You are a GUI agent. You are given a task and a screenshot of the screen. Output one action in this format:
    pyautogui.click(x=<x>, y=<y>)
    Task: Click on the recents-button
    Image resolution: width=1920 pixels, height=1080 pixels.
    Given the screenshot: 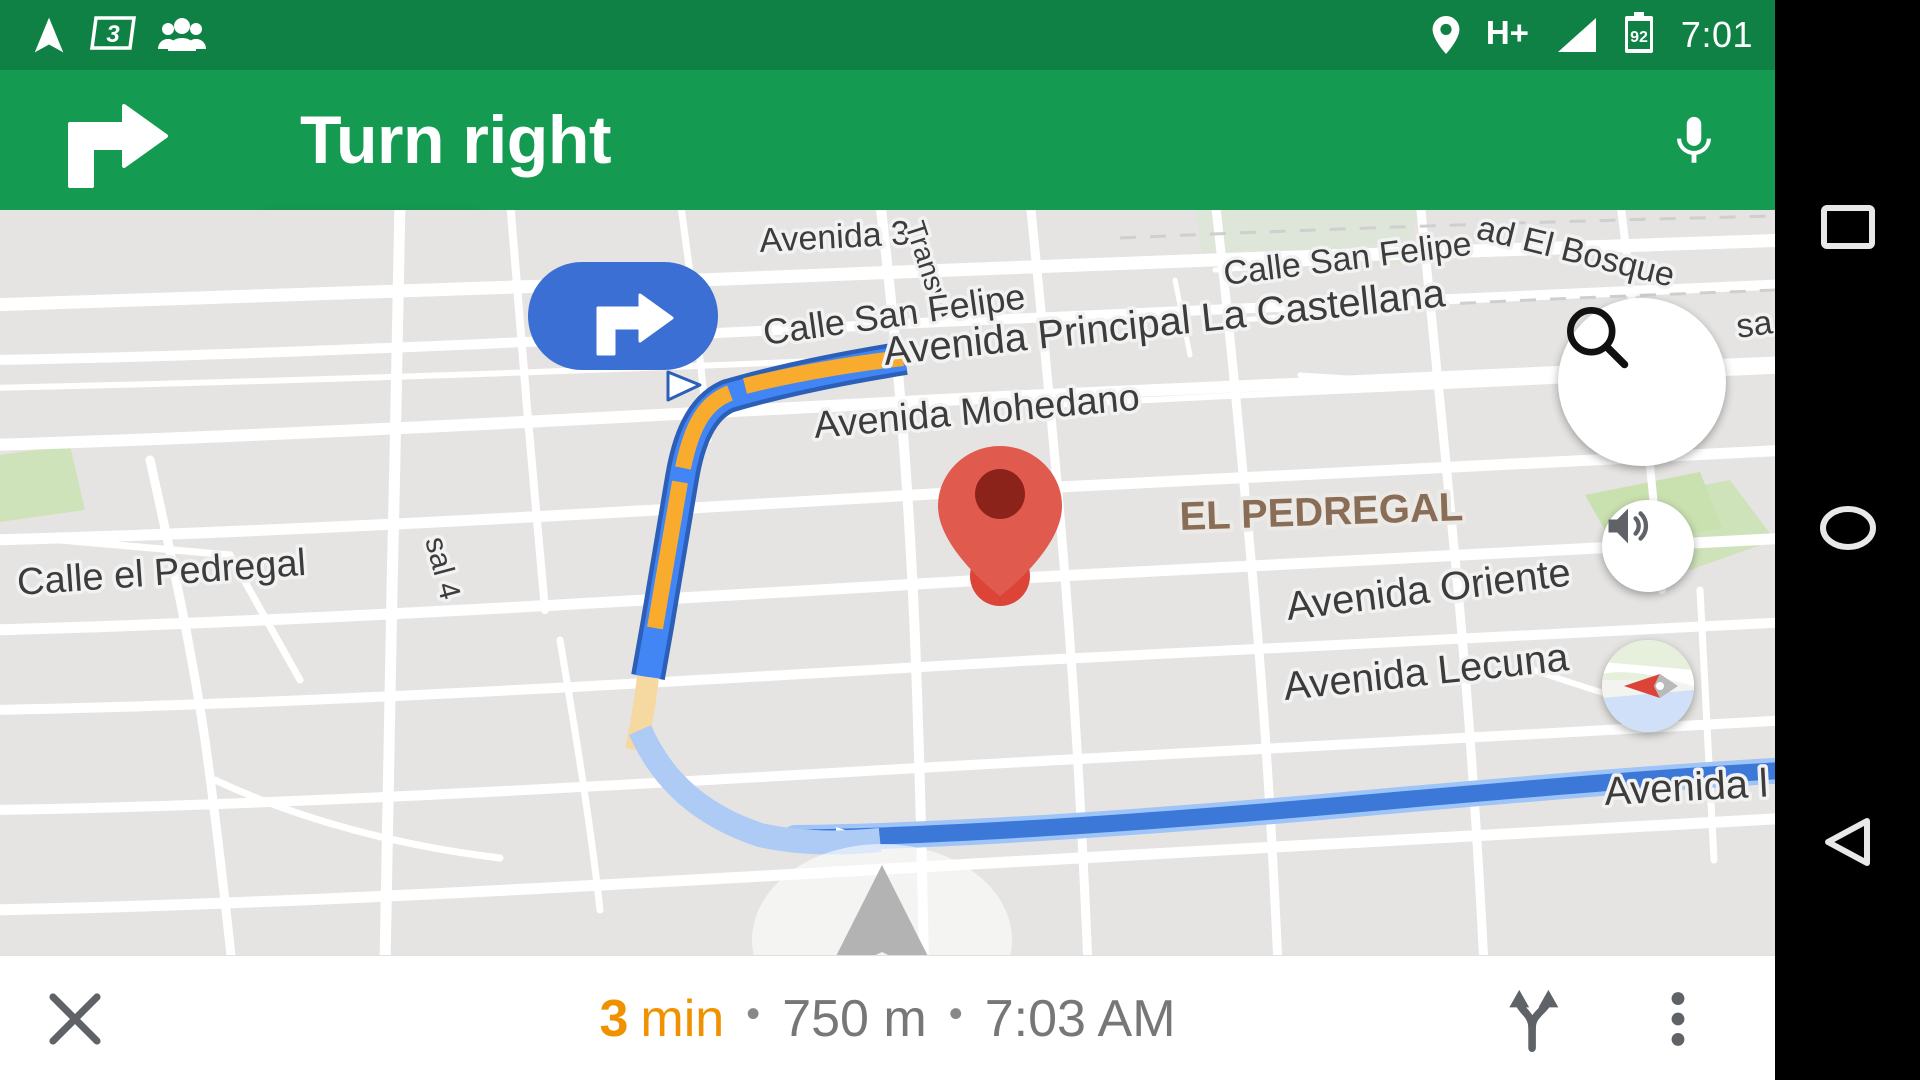 What is the action you would take?
    pyautogui.click(x=1847, y=229)
    